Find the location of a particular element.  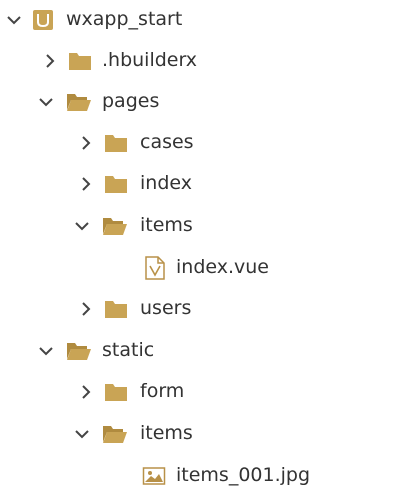

tree-item-items-static: items is located at coordinates (210, 434).